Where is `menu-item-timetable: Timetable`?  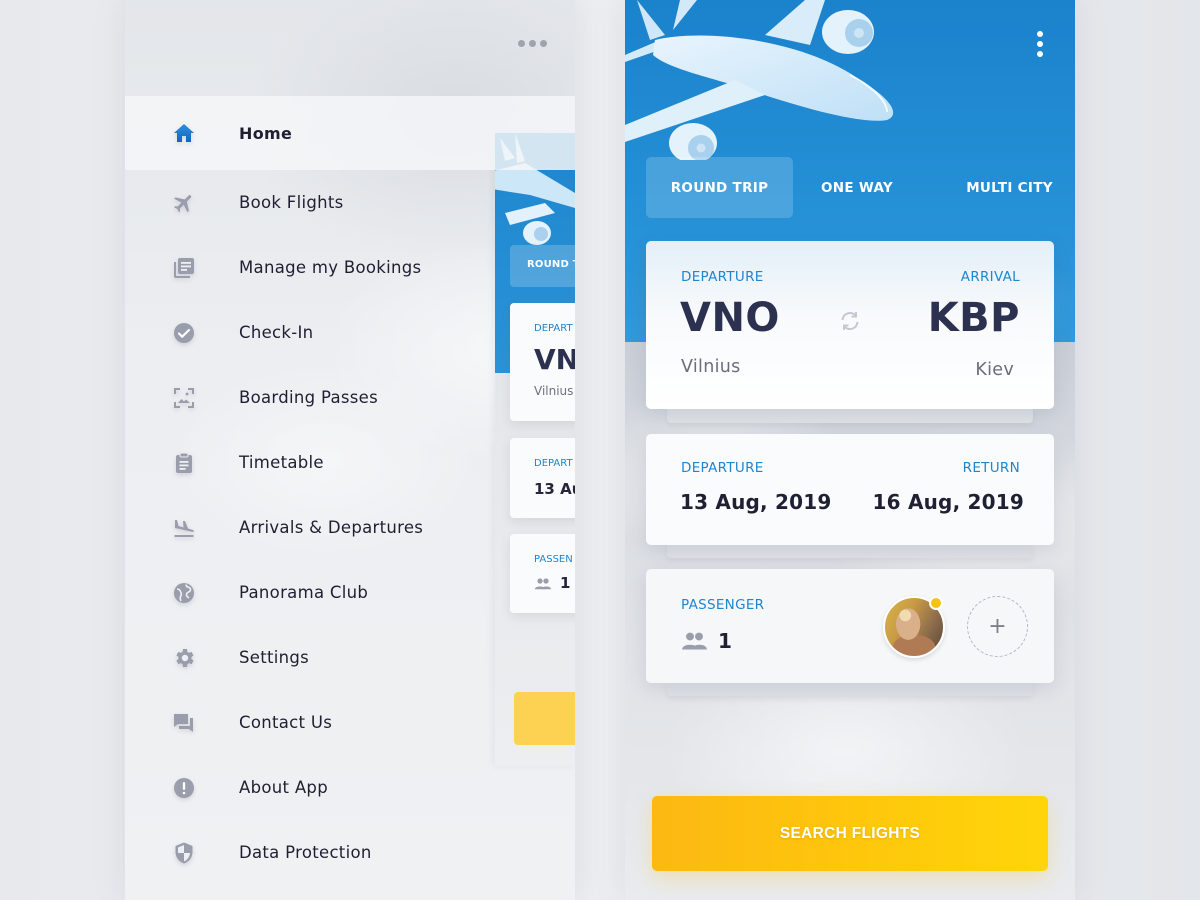 menu-item-timetable: Timetable is located at coordinates (350, 462).